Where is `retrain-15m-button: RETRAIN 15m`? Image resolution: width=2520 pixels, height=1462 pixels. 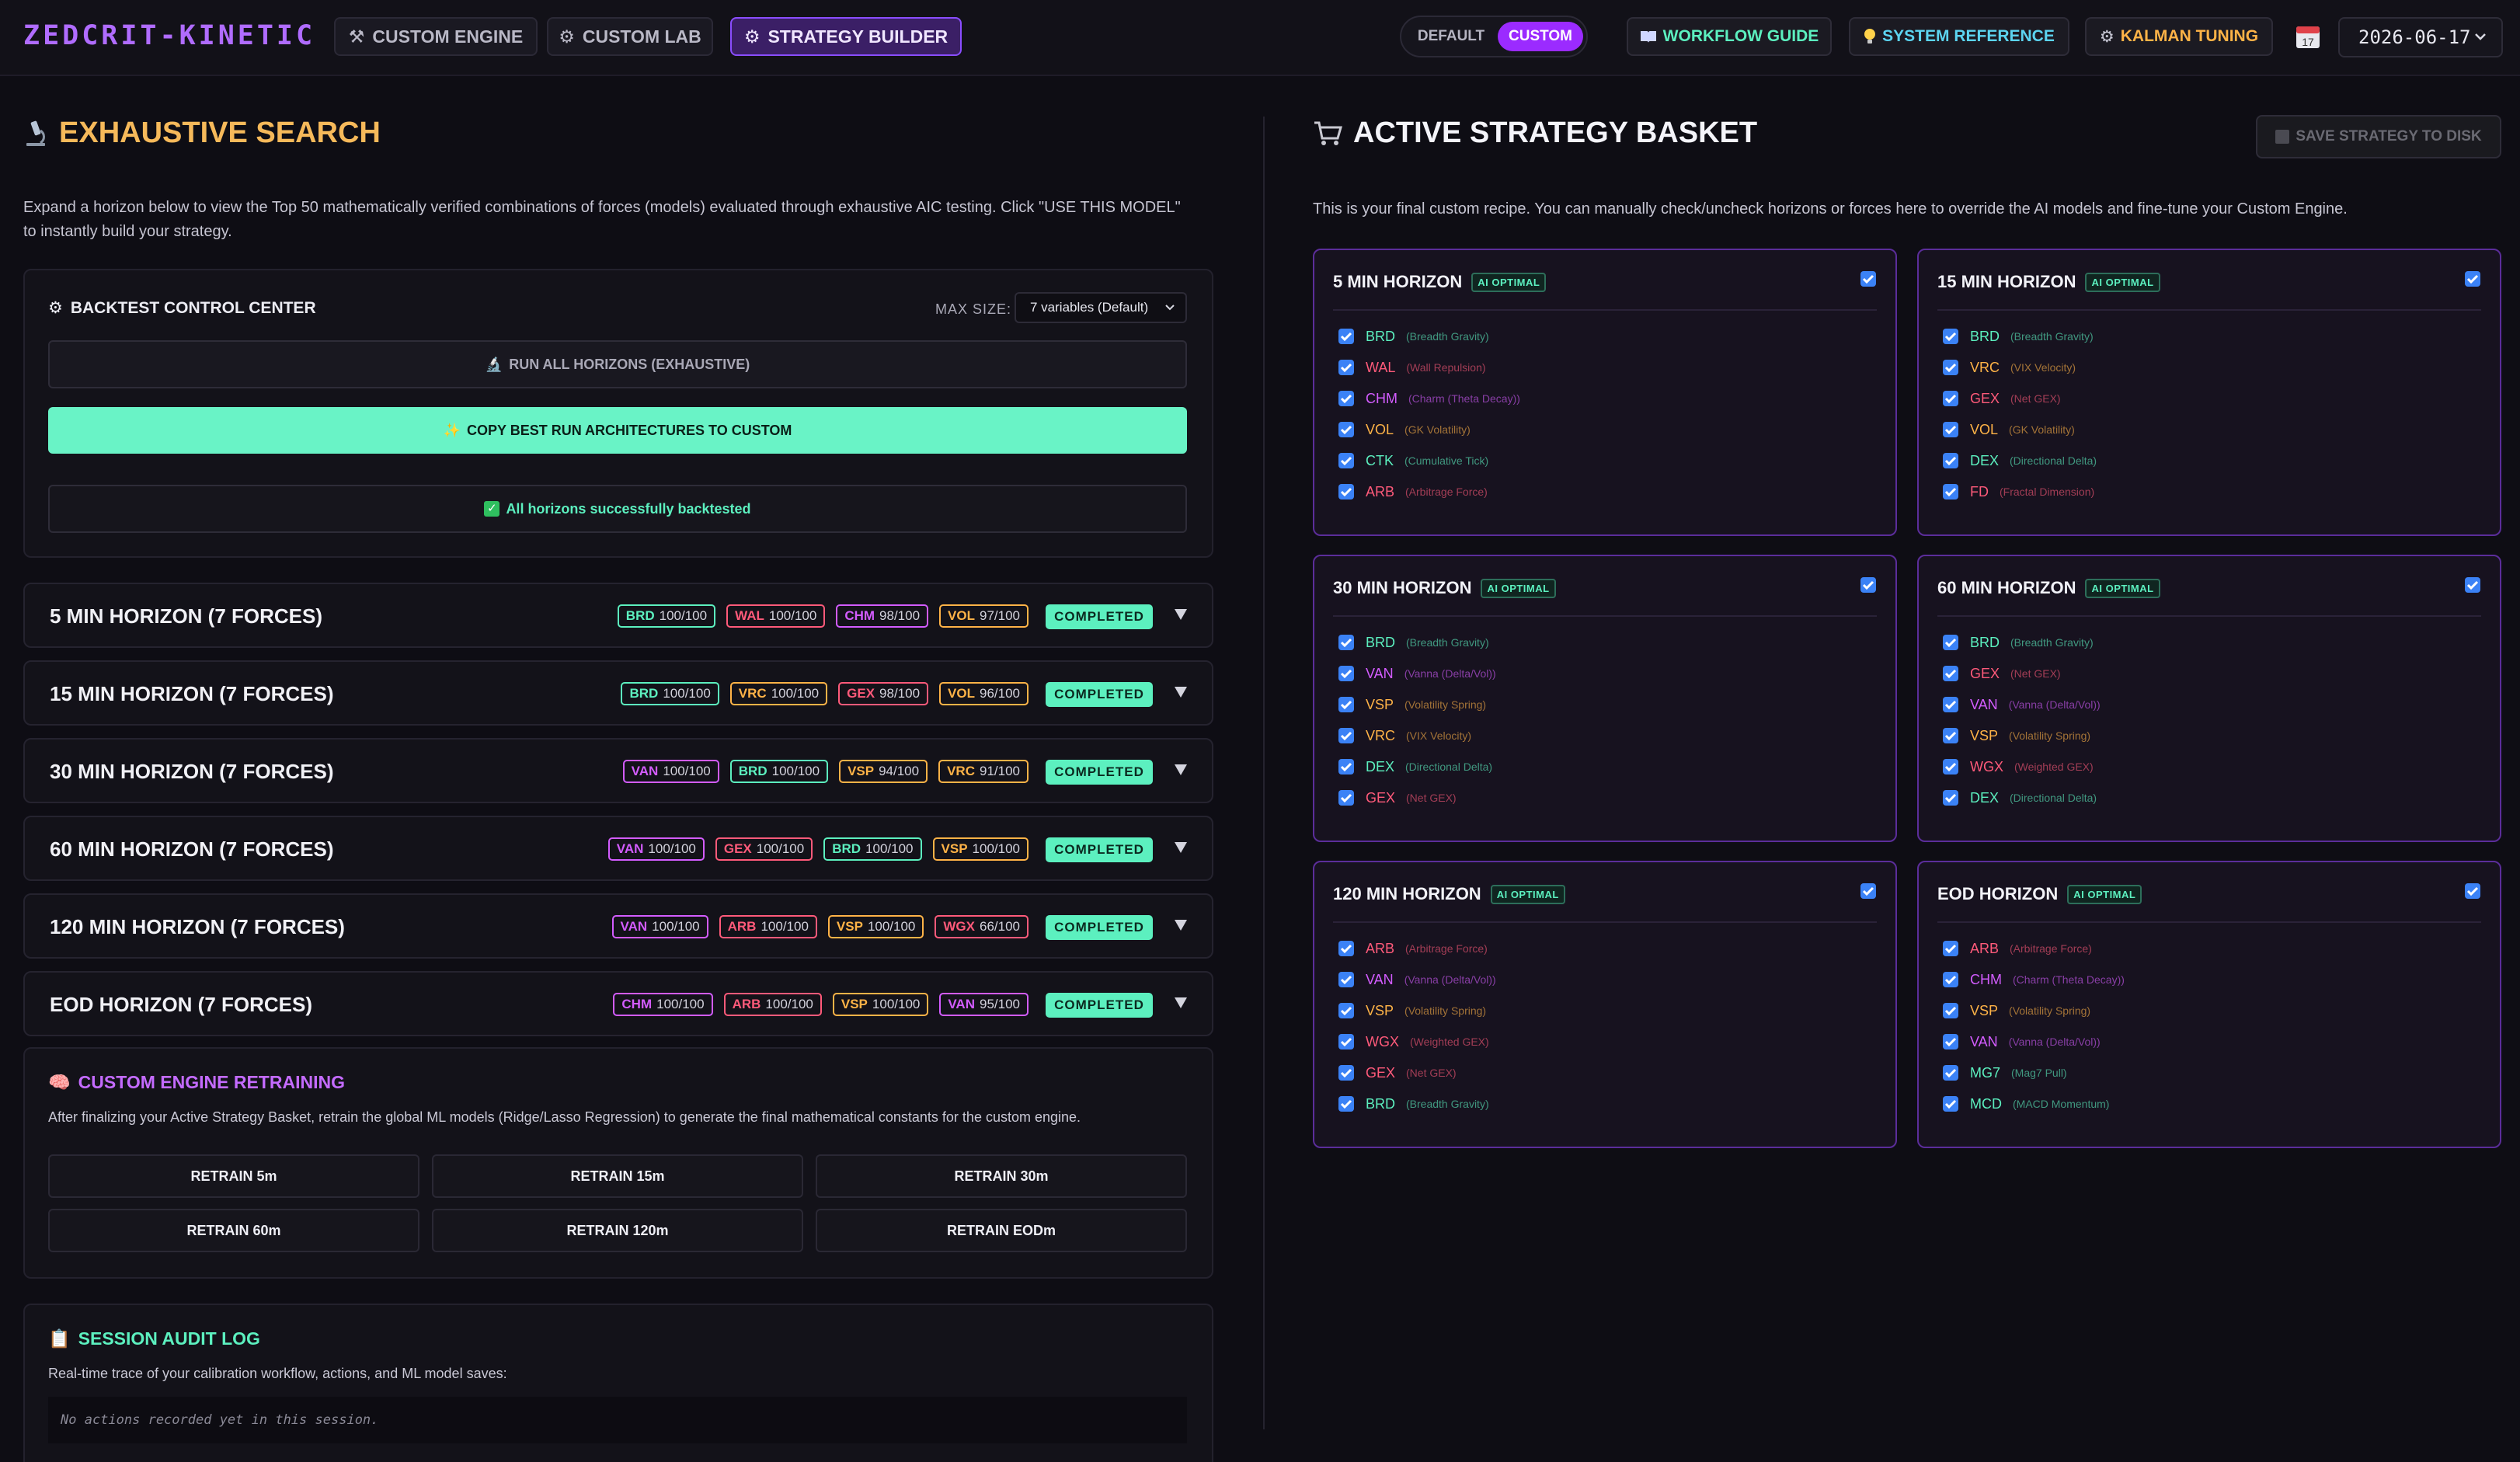 retrain-15m-button: RETRAIN 15m is located at coordinates (617, 1176).